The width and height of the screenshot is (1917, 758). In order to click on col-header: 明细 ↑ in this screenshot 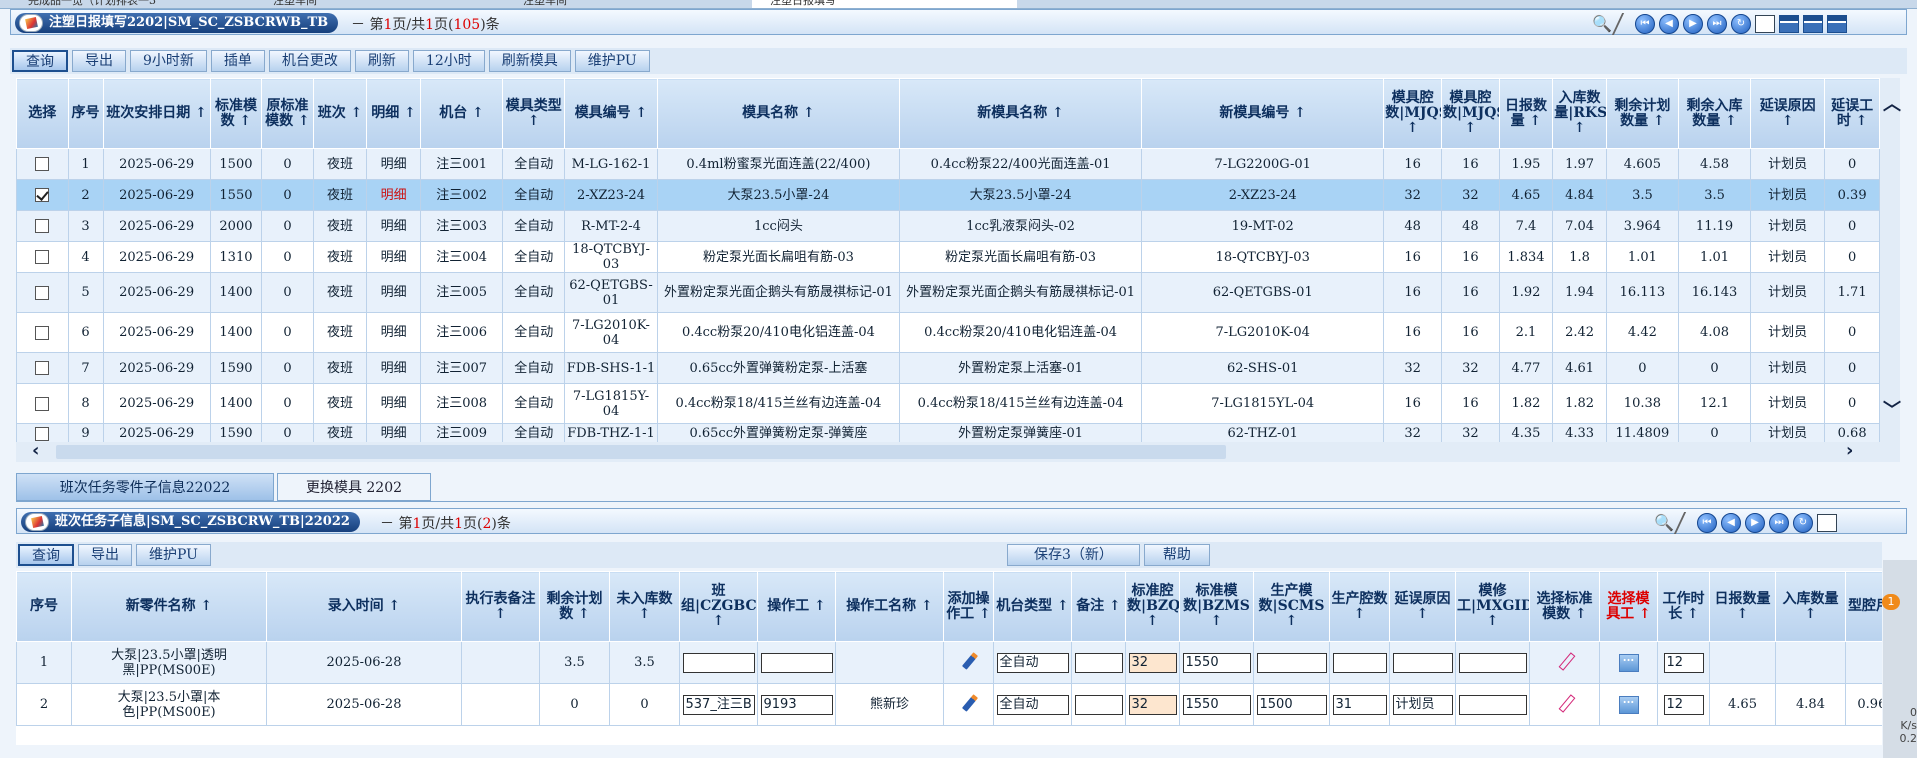, I will do `click(393, 113)`.